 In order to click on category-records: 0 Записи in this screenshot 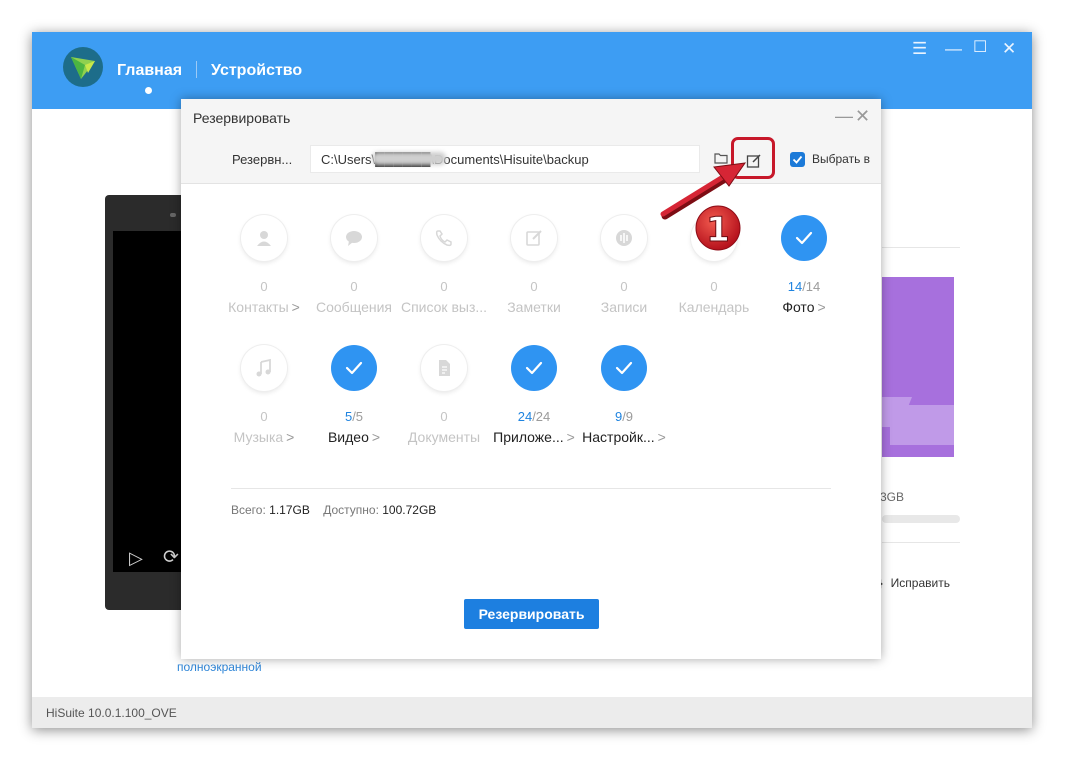, I will do `click(624, 270)`.